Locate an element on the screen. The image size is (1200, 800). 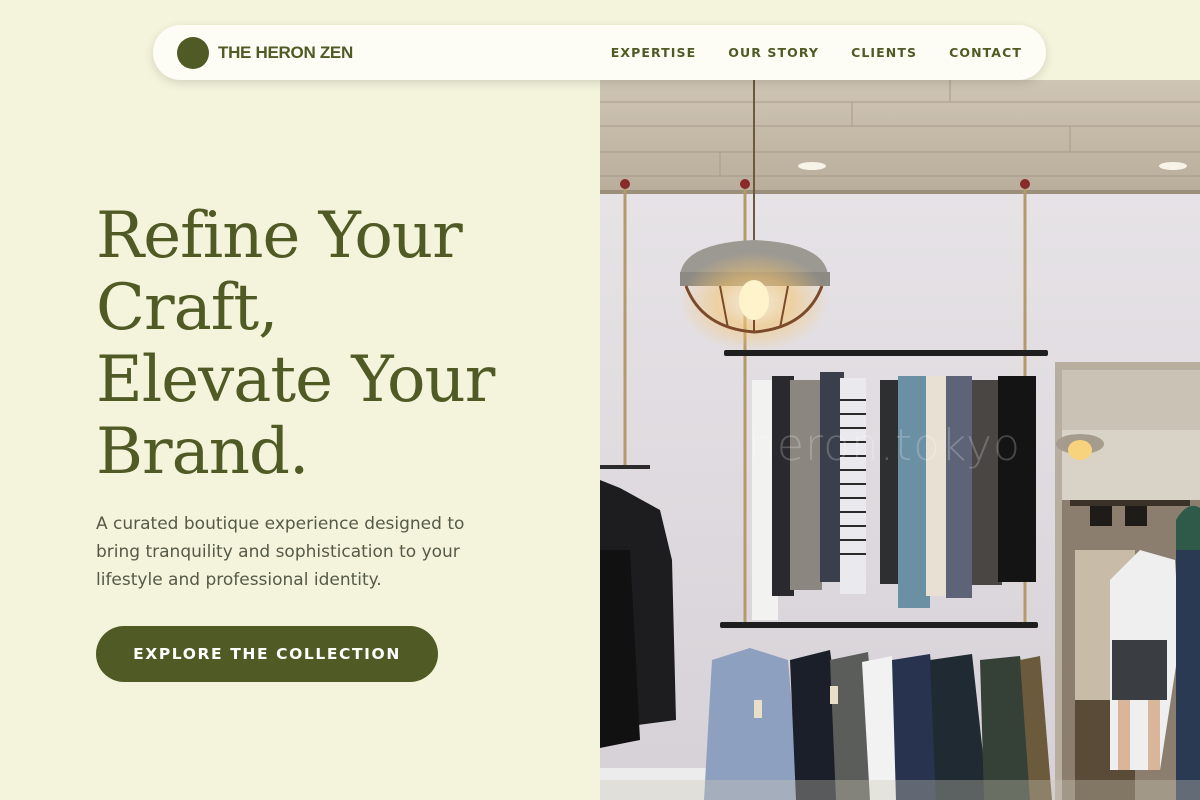
nav-link-clients: CLIENTS is located at coordinates (884, 52).